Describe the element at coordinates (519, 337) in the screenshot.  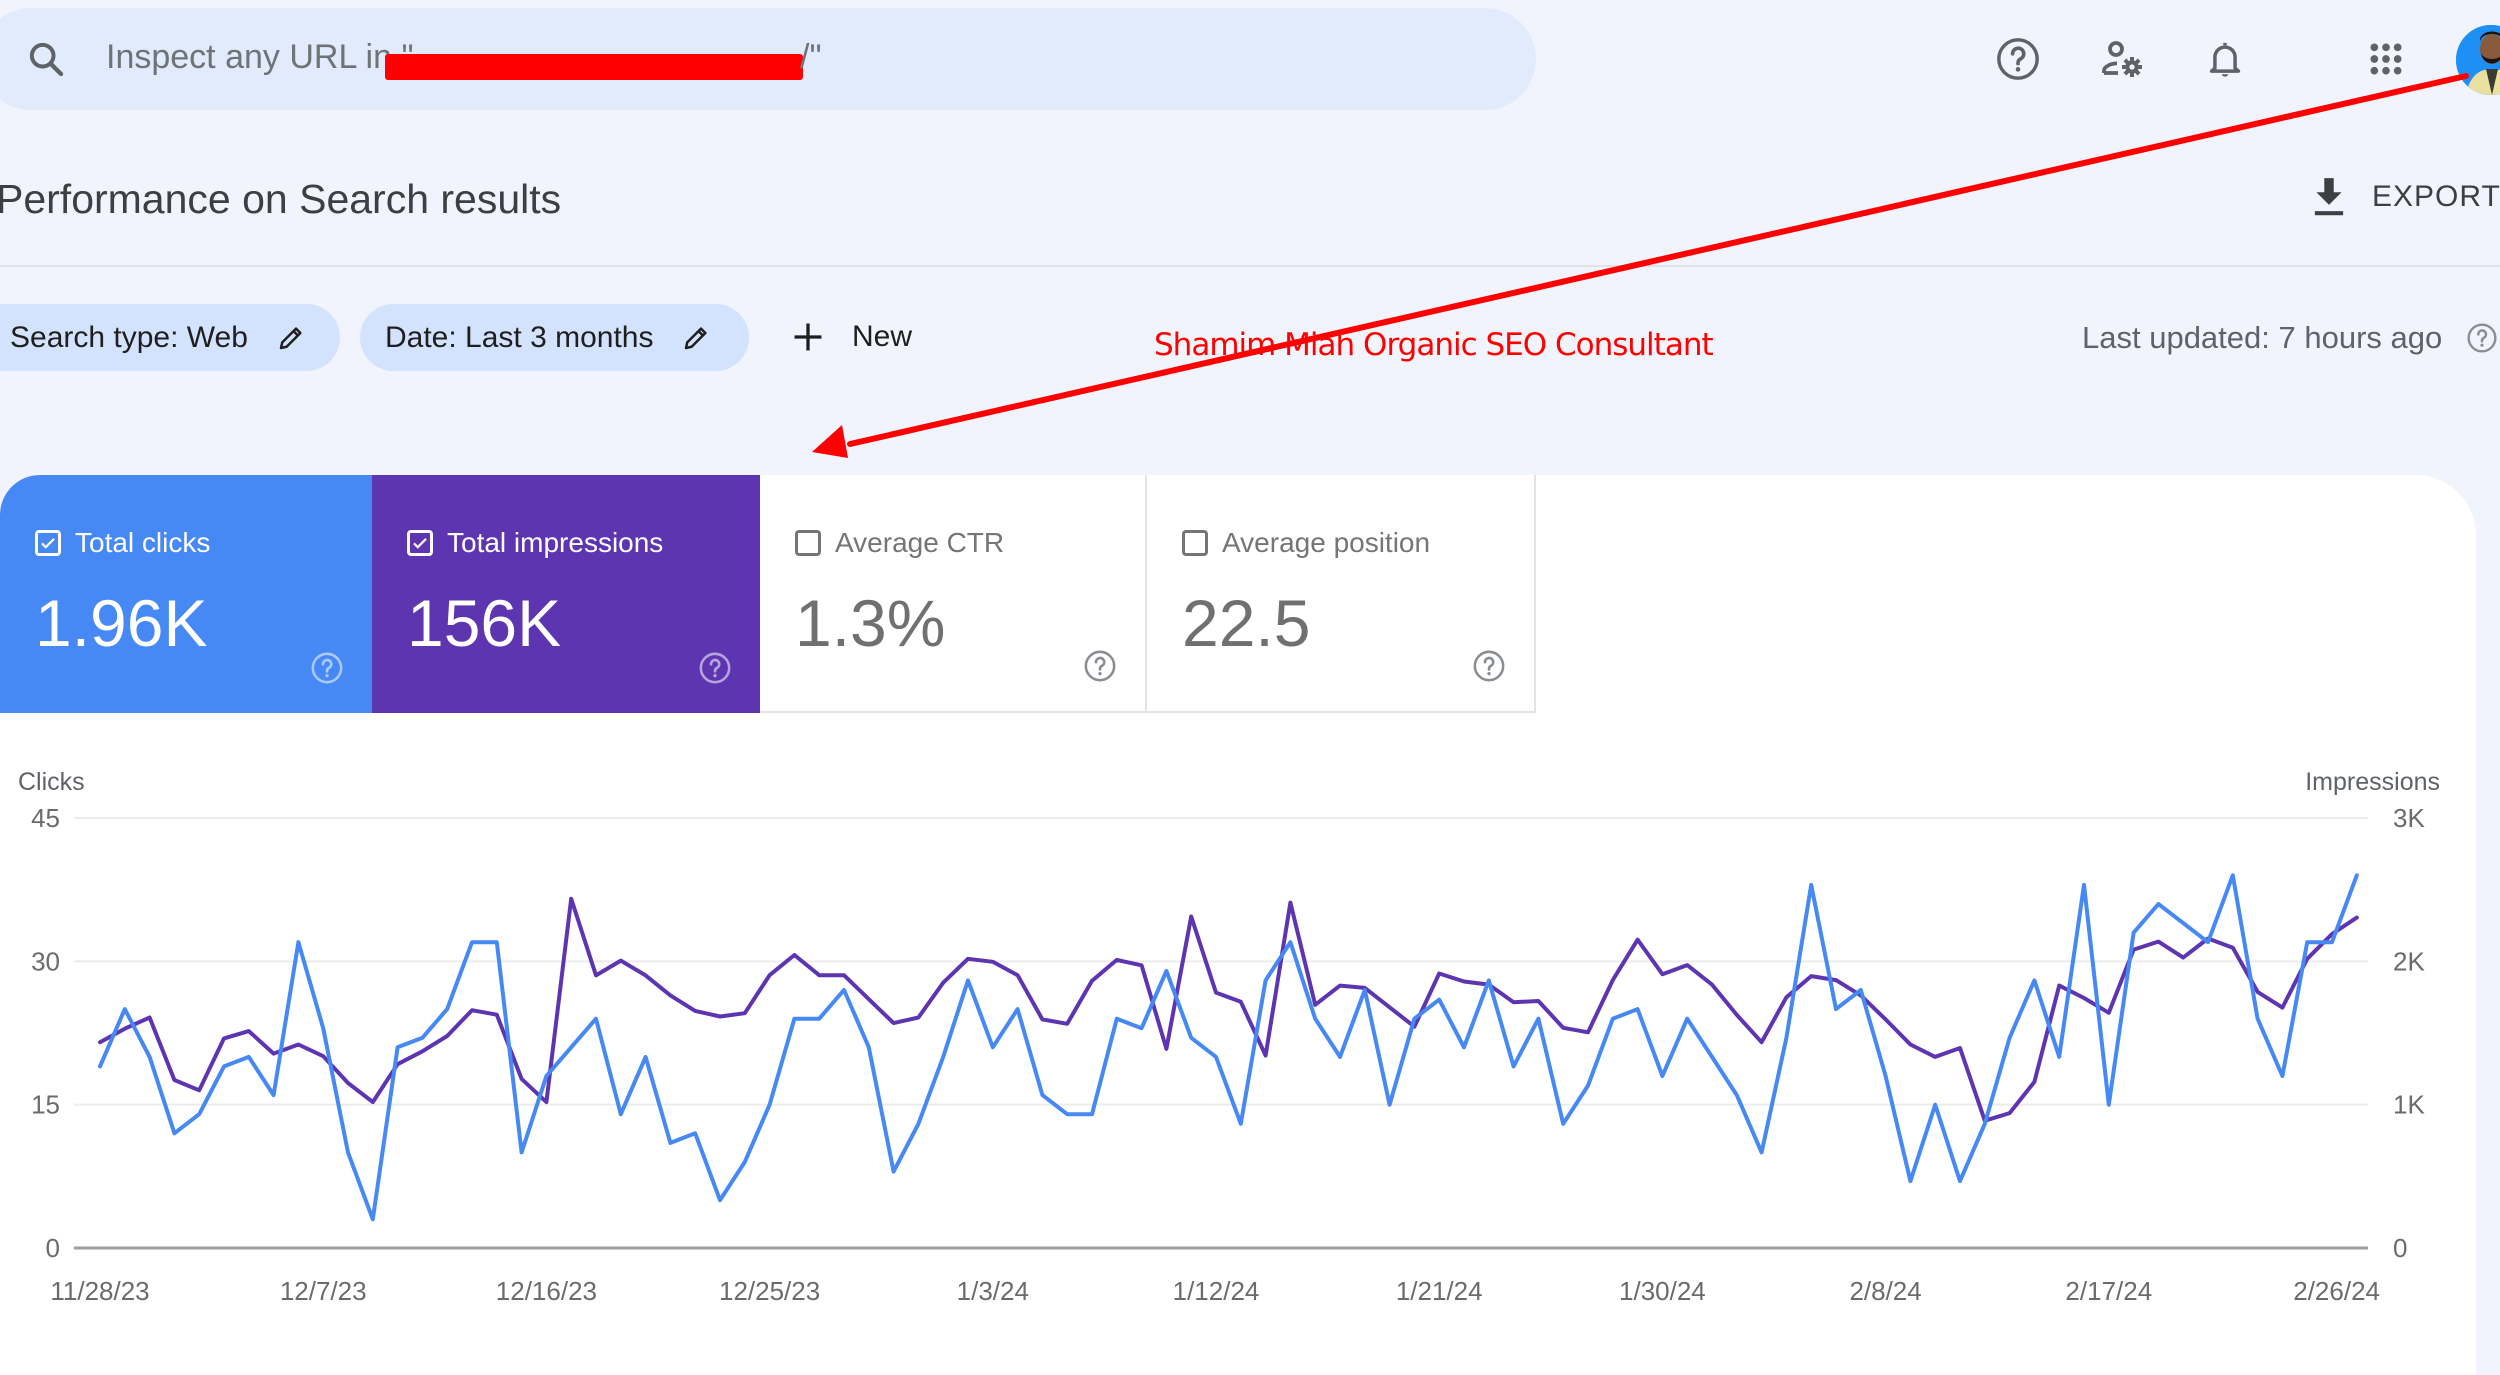
I see `date-filter-label: Date: Last 3 months` at that location.